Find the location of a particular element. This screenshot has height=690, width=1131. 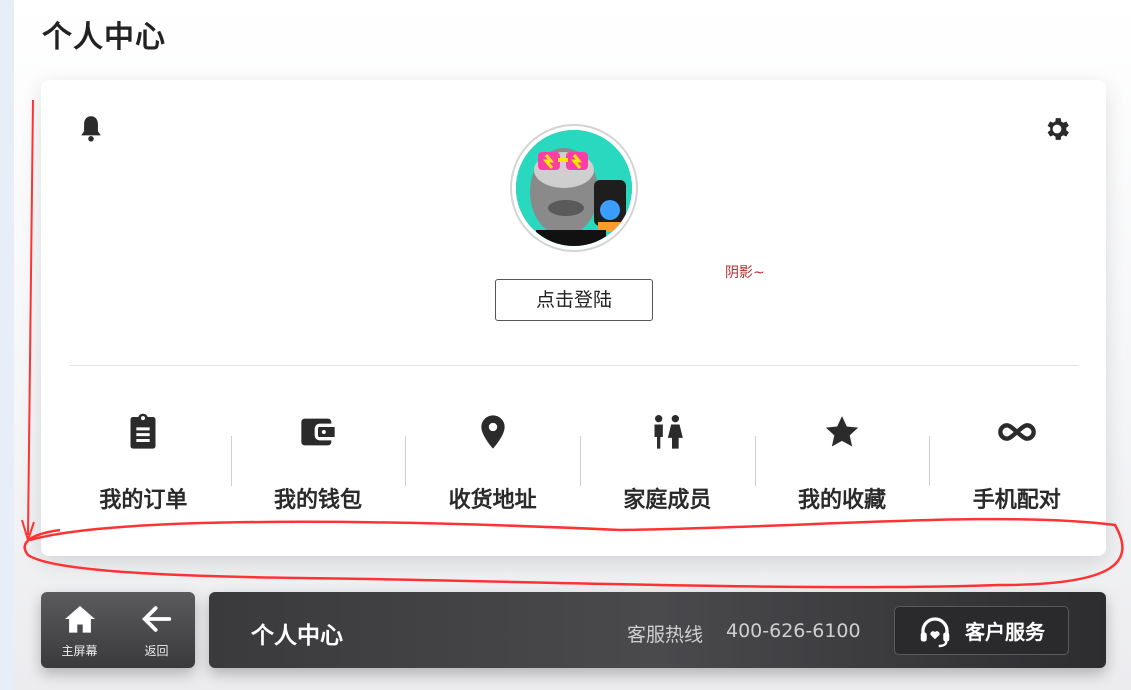

page-title: 个人中心 is located at coordinates (104, 37).